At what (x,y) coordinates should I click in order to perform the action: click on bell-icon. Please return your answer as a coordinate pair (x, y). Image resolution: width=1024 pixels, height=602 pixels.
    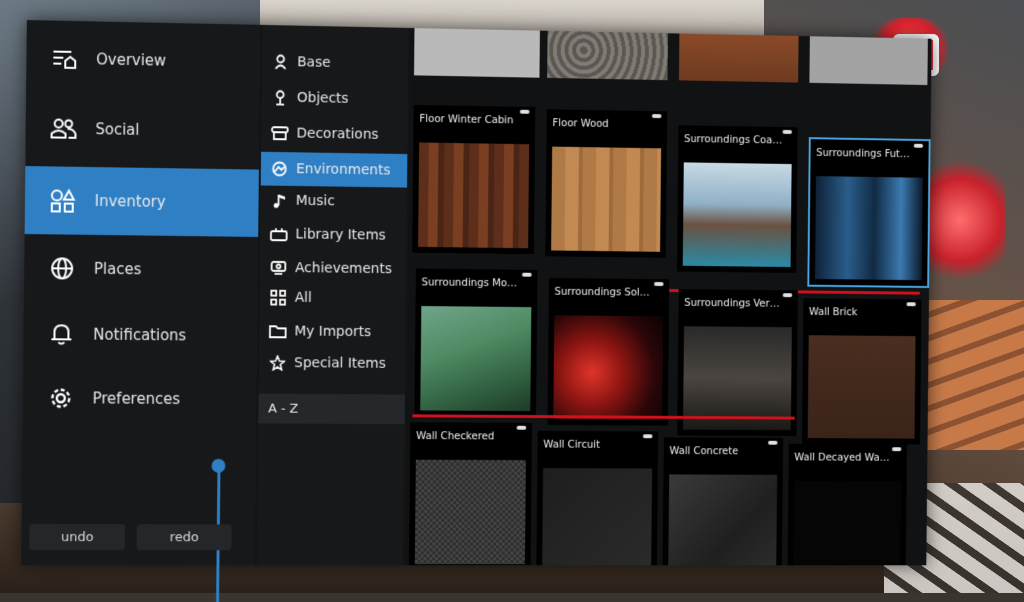
    Looking at the image, I should click on (61, 334).